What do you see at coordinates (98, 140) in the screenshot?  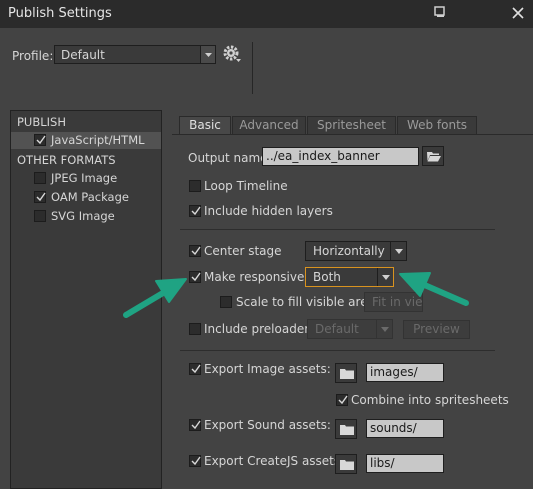 I see `format-label: JavaScript/HTML` at bounding box center [98, 140].